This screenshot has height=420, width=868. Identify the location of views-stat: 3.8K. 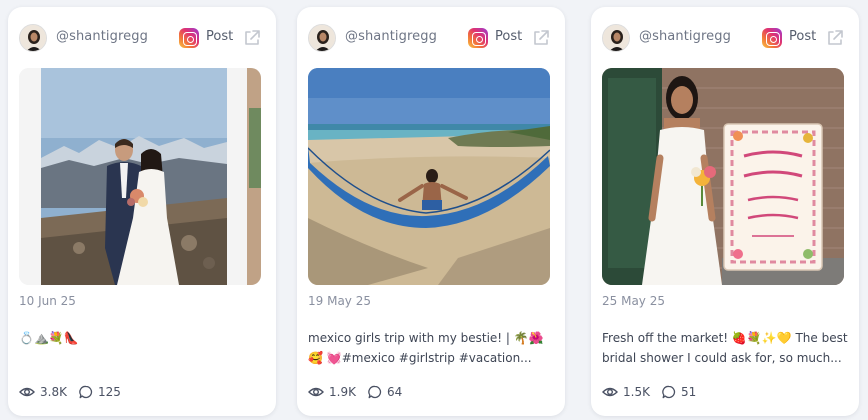
(43, 392).